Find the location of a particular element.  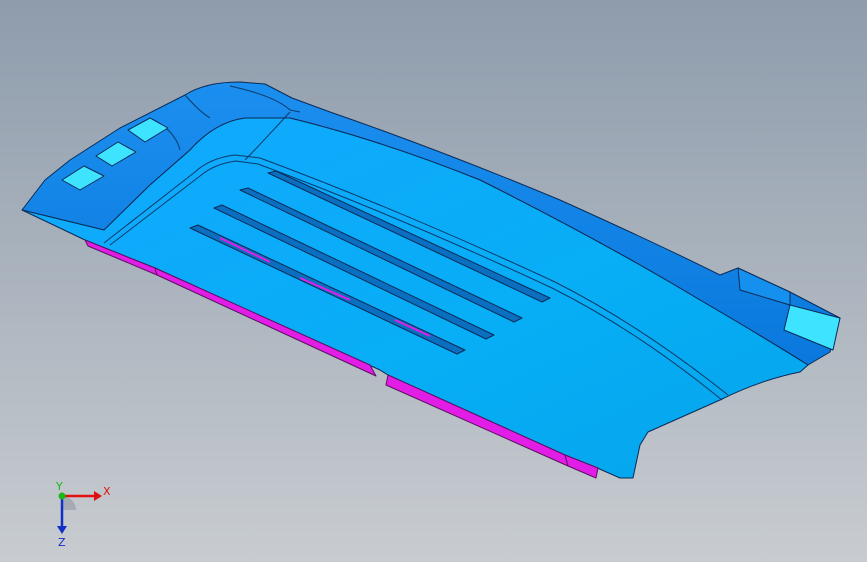

x-axis-arrowhead is located at coordinates (98, 496).